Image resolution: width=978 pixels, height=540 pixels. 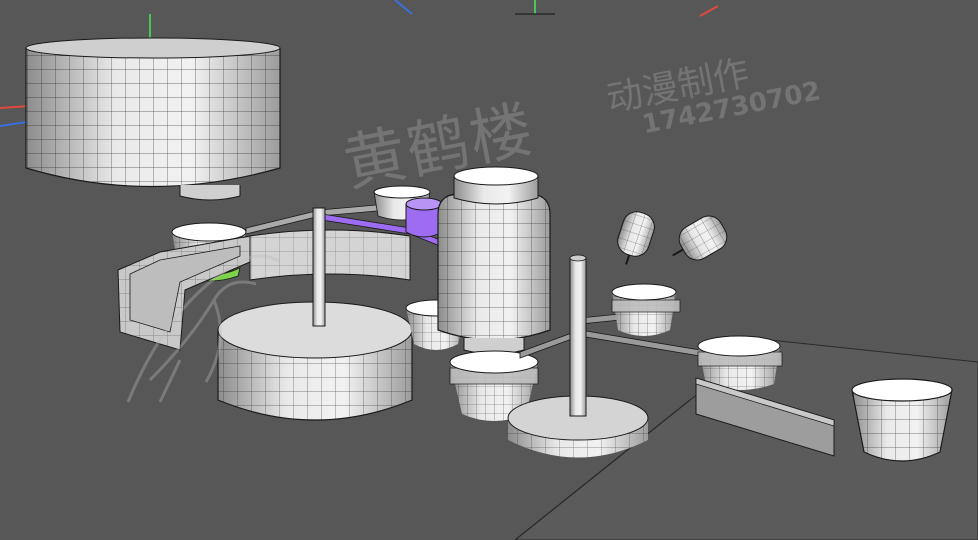 What do you see at coordinates (698, 241) in the screenshot?
I see `floating-cylinder-2-object` at bounding box center [698, 241].